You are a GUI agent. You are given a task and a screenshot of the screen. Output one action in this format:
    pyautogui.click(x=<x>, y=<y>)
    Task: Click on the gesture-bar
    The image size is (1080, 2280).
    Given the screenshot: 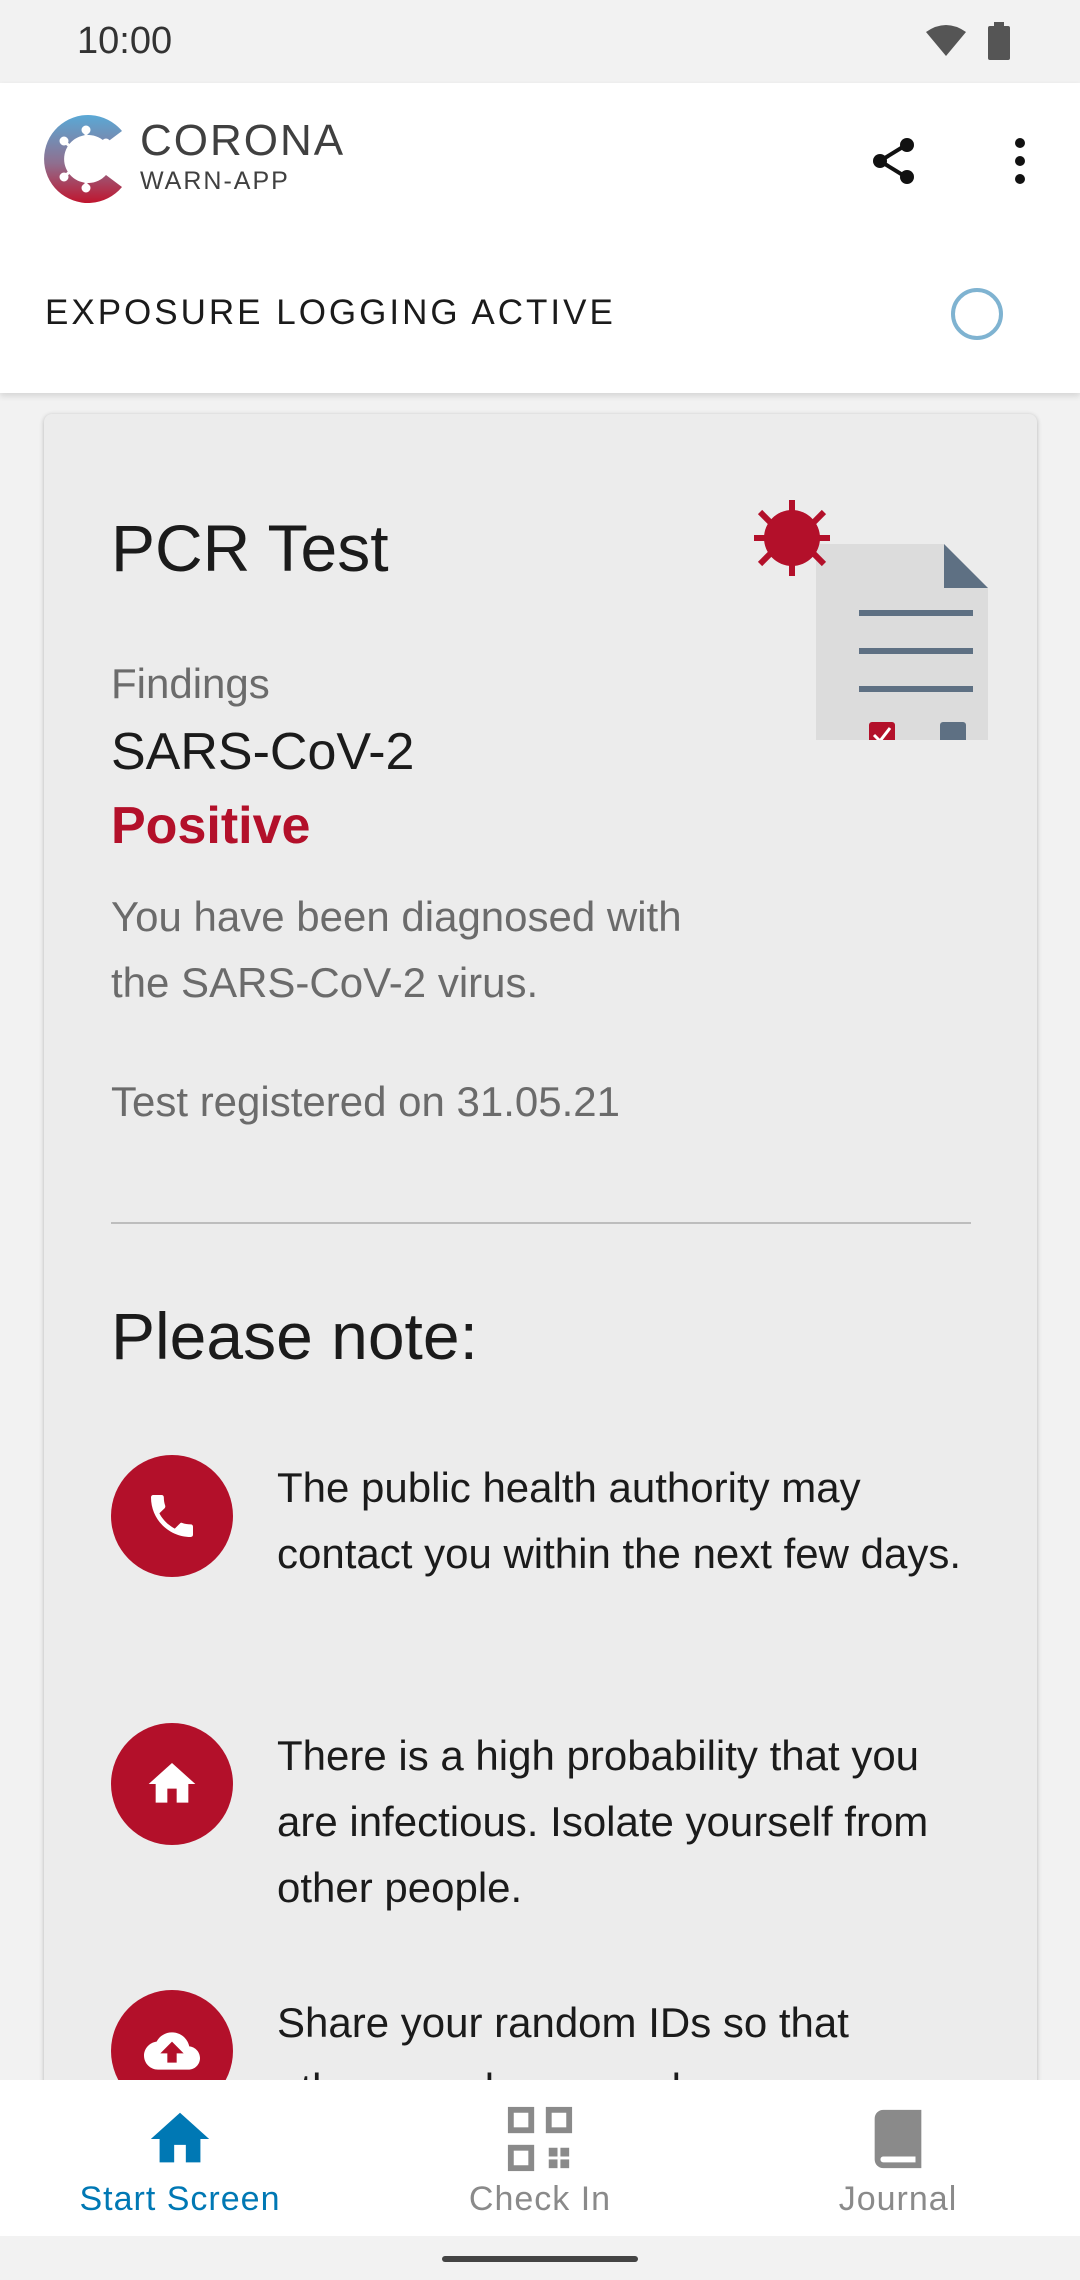 What is the action you would take?
    pyautogui.click(x=540, y=2258)
    